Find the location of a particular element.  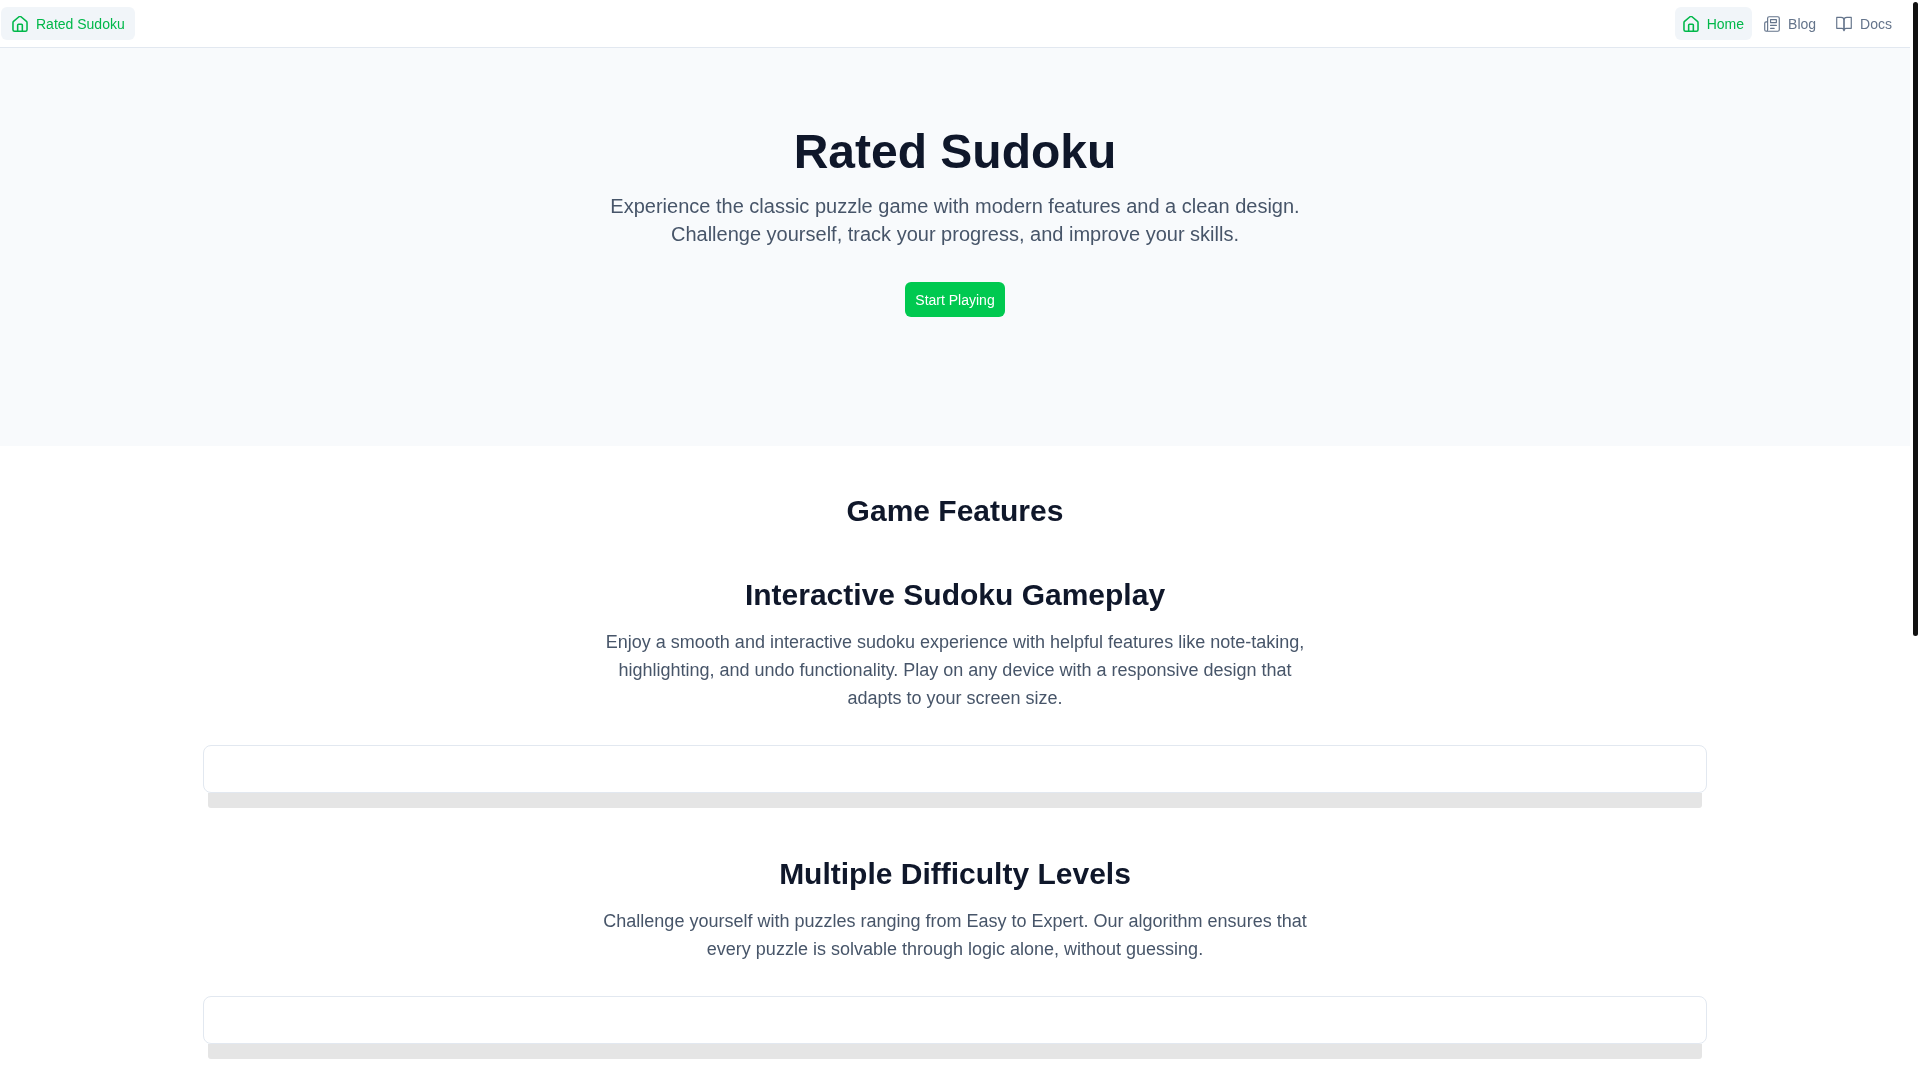

nav-link: Home is located at coordinates (1713, 23).